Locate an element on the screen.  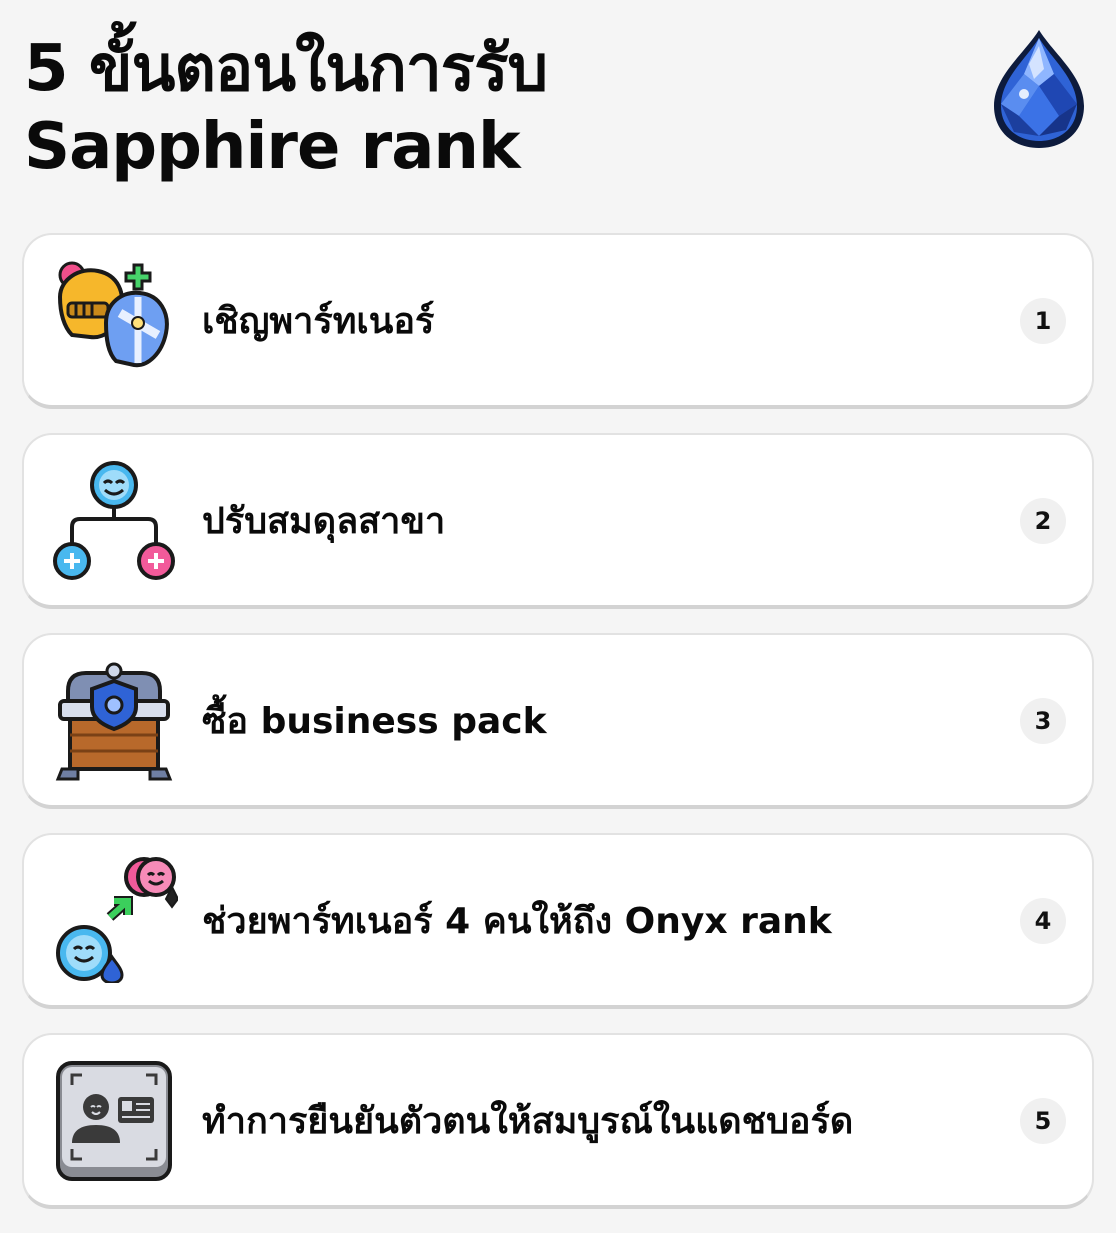
page-title-line-2: Sapphire rank is located at coordinates (272, 147).